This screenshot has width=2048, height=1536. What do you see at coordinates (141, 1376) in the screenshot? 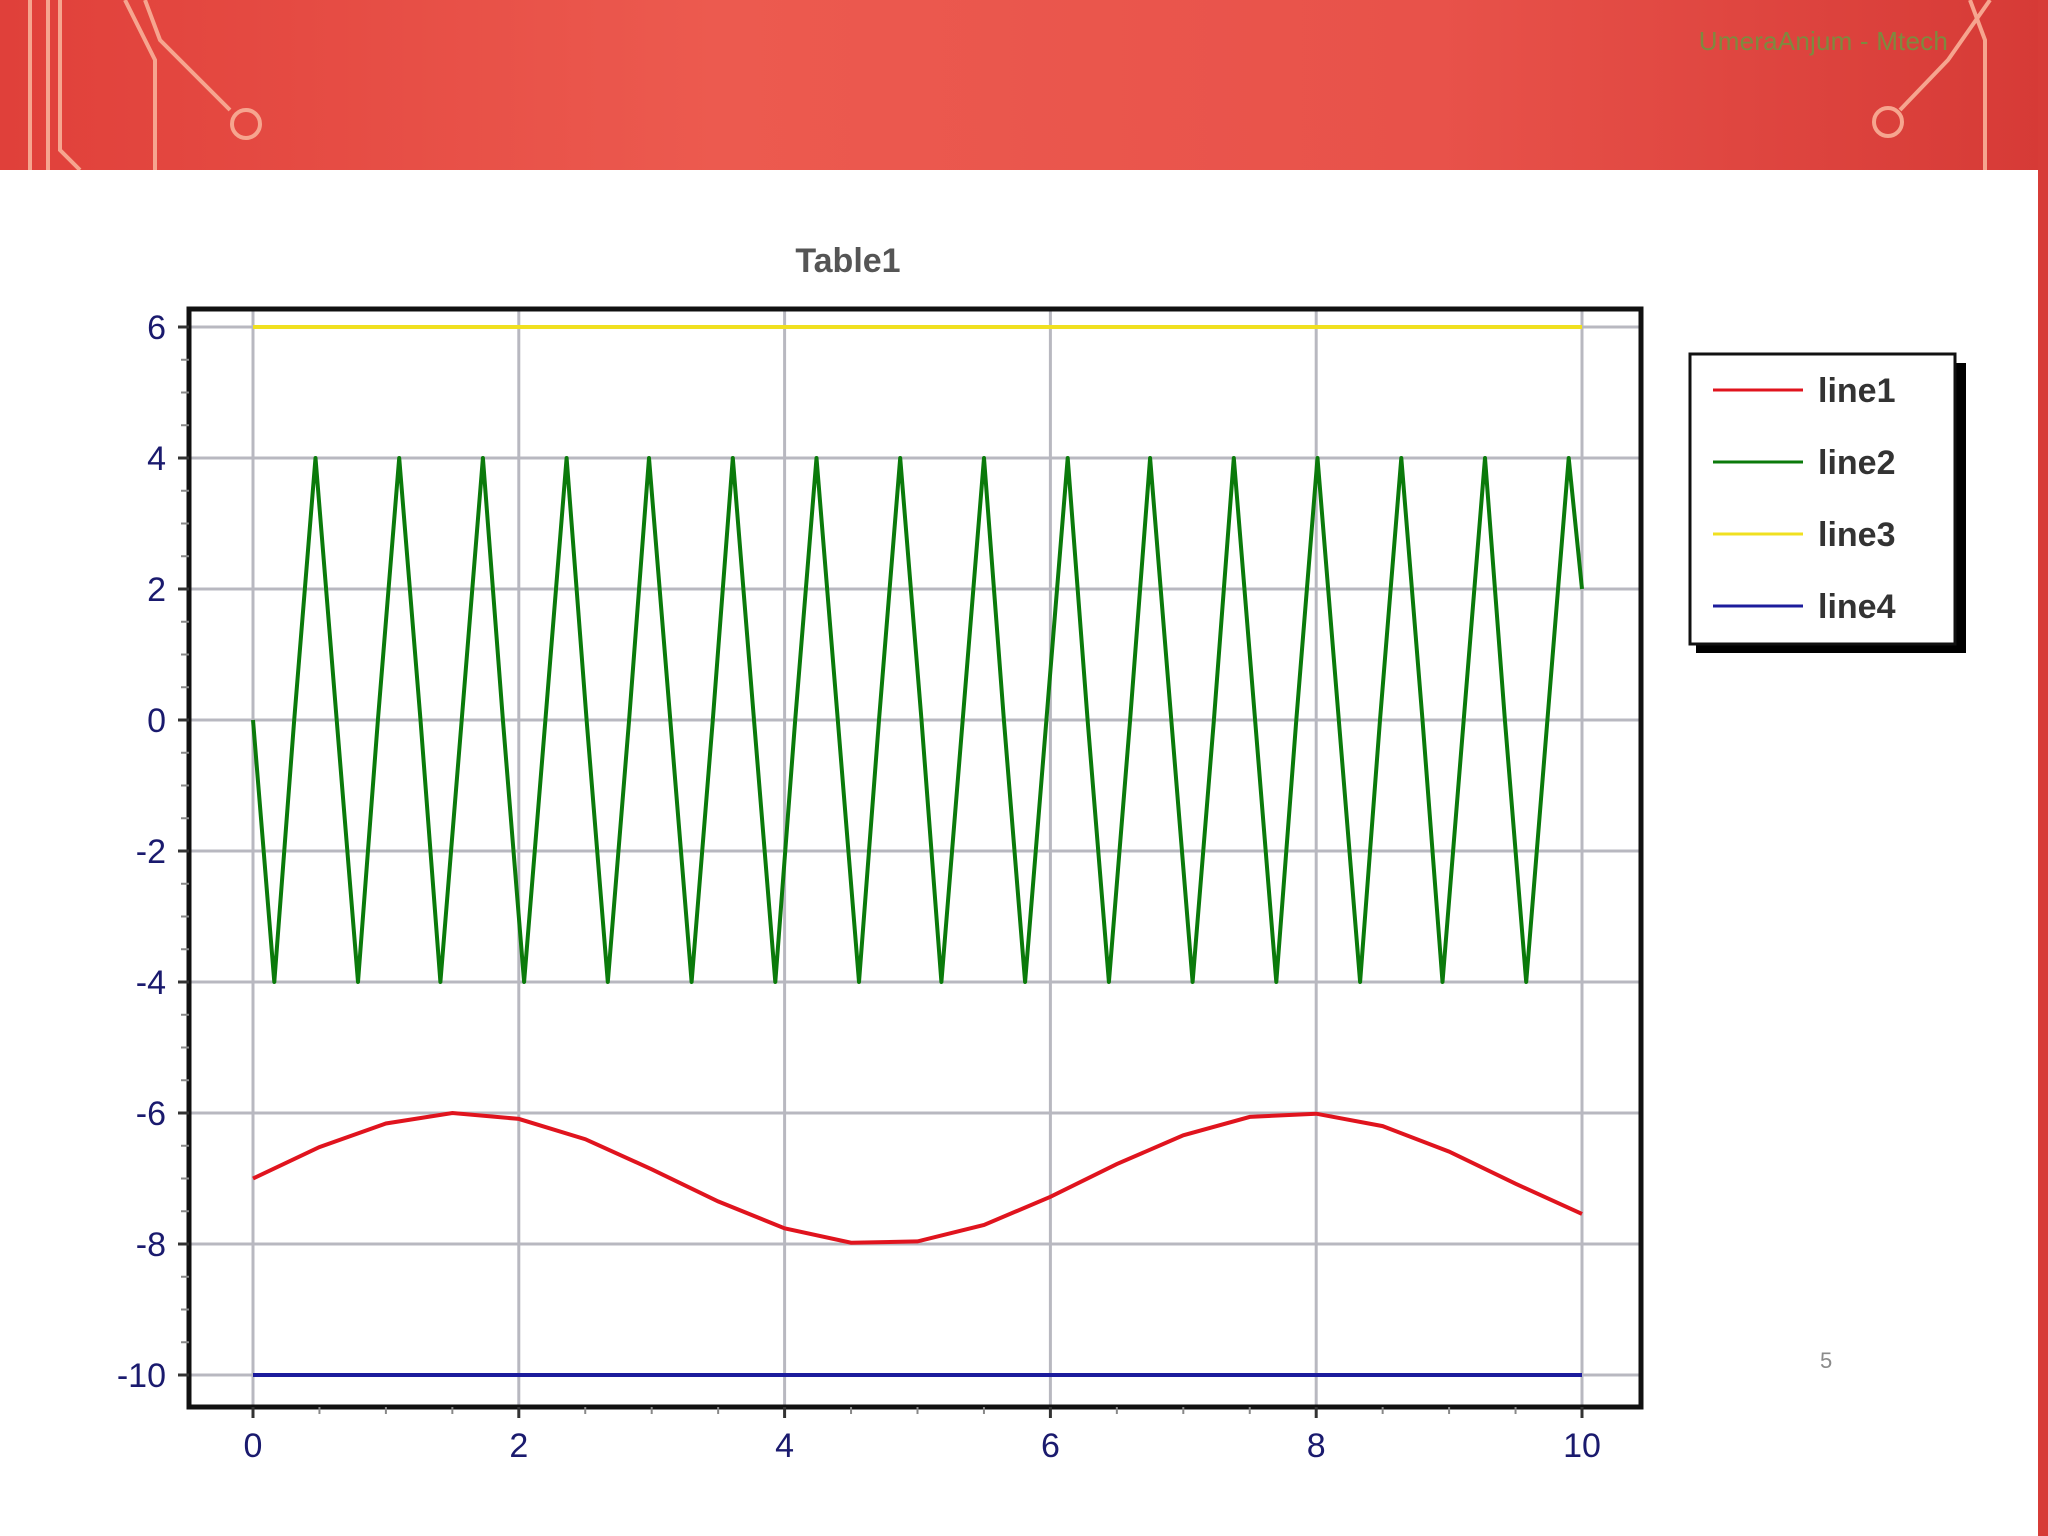
I see `y-tick-label: -10` at bounding box center [141, 1376].